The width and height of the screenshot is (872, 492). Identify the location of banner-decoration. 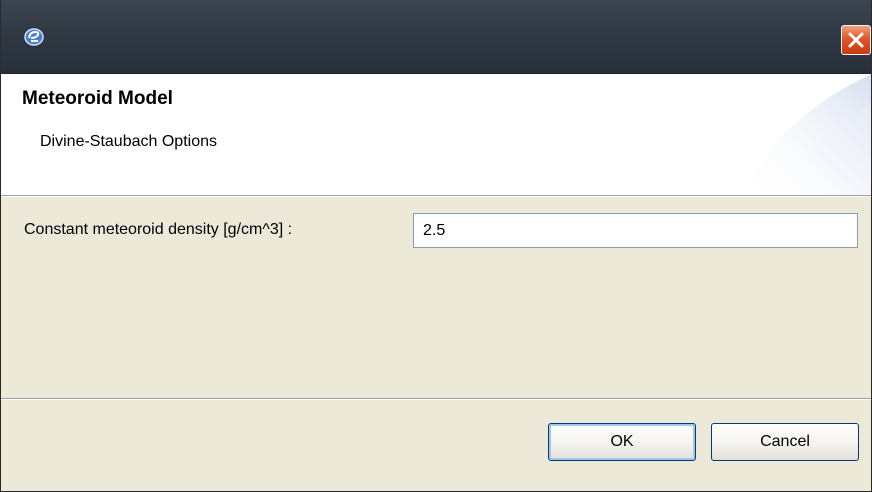
(806, 134).